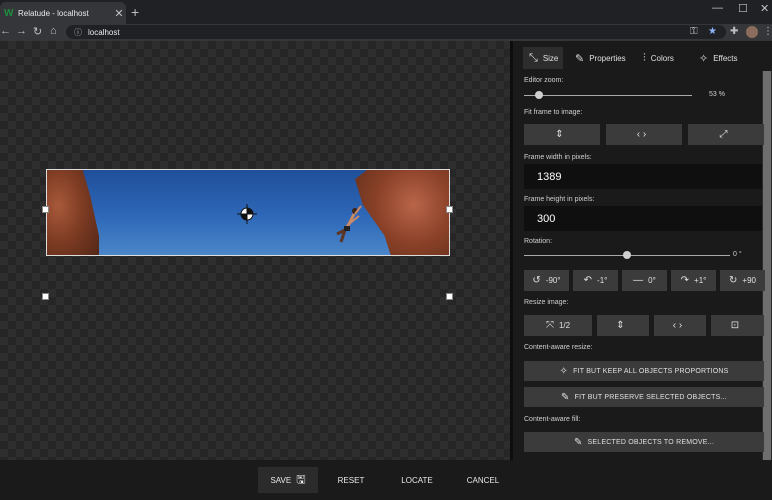 Image resolution: width=772 pixels, height=500 pixels. Describe the element at coordinates (546, 302) in the screenshot. I see `resize-image-label: Resize image:` at that location.